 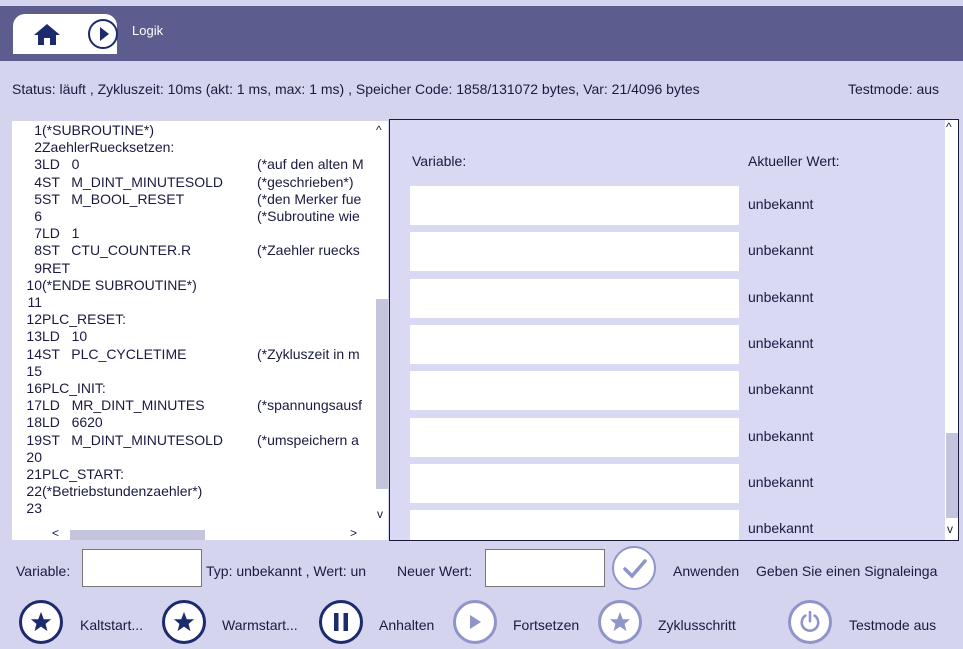 I want to click on scroll-right-icon: >, so click(x=353, y=533).